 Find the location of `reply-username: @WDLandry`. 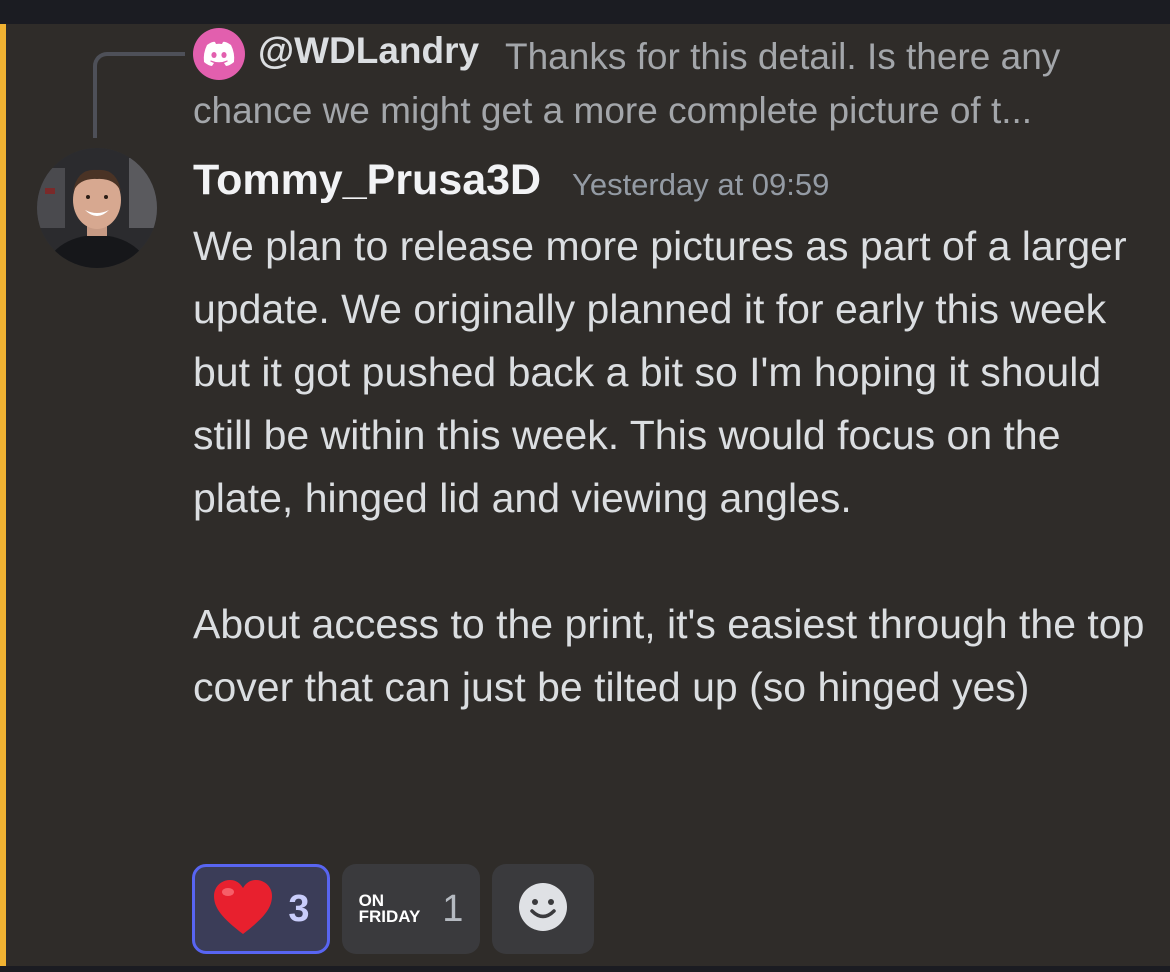

reply-username: @WDLandry is located at coordinates (368, 51).